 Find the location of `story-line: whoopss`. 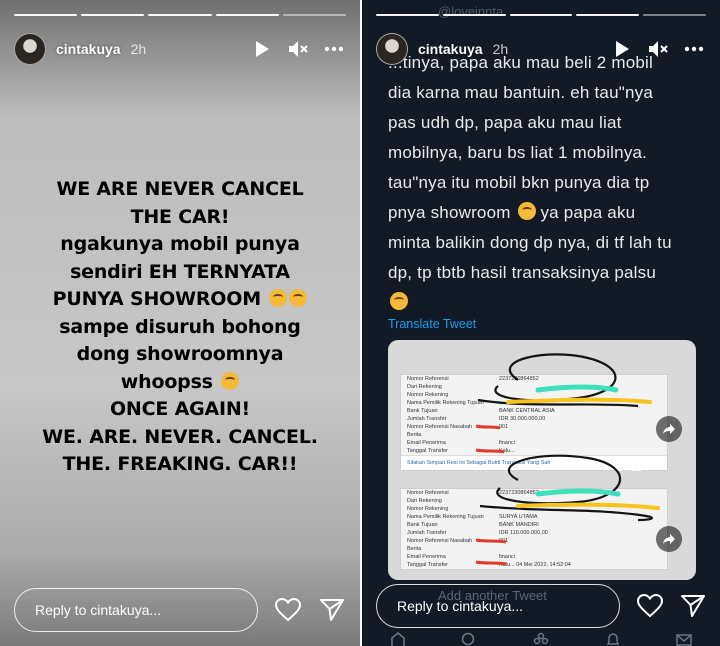

story-line: whoopss is located at coordinates (166, 381).